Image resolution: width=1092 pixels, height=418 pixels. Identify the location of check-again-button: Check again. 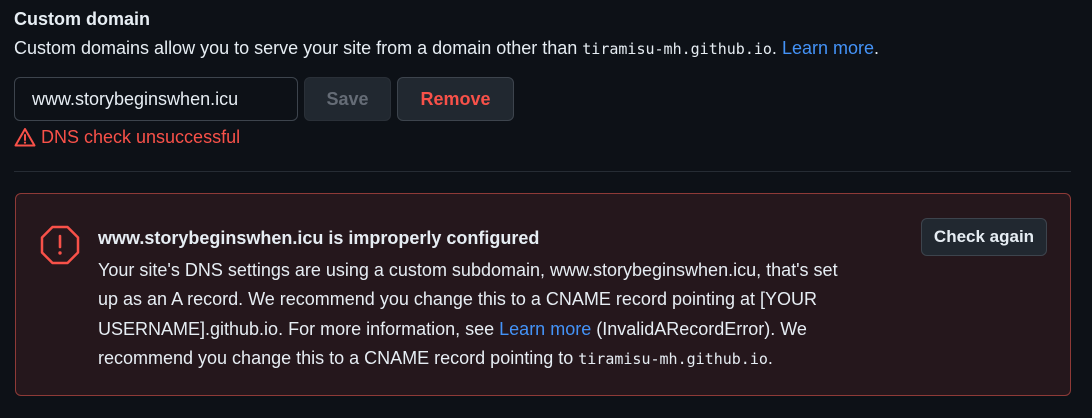
(984, 237).